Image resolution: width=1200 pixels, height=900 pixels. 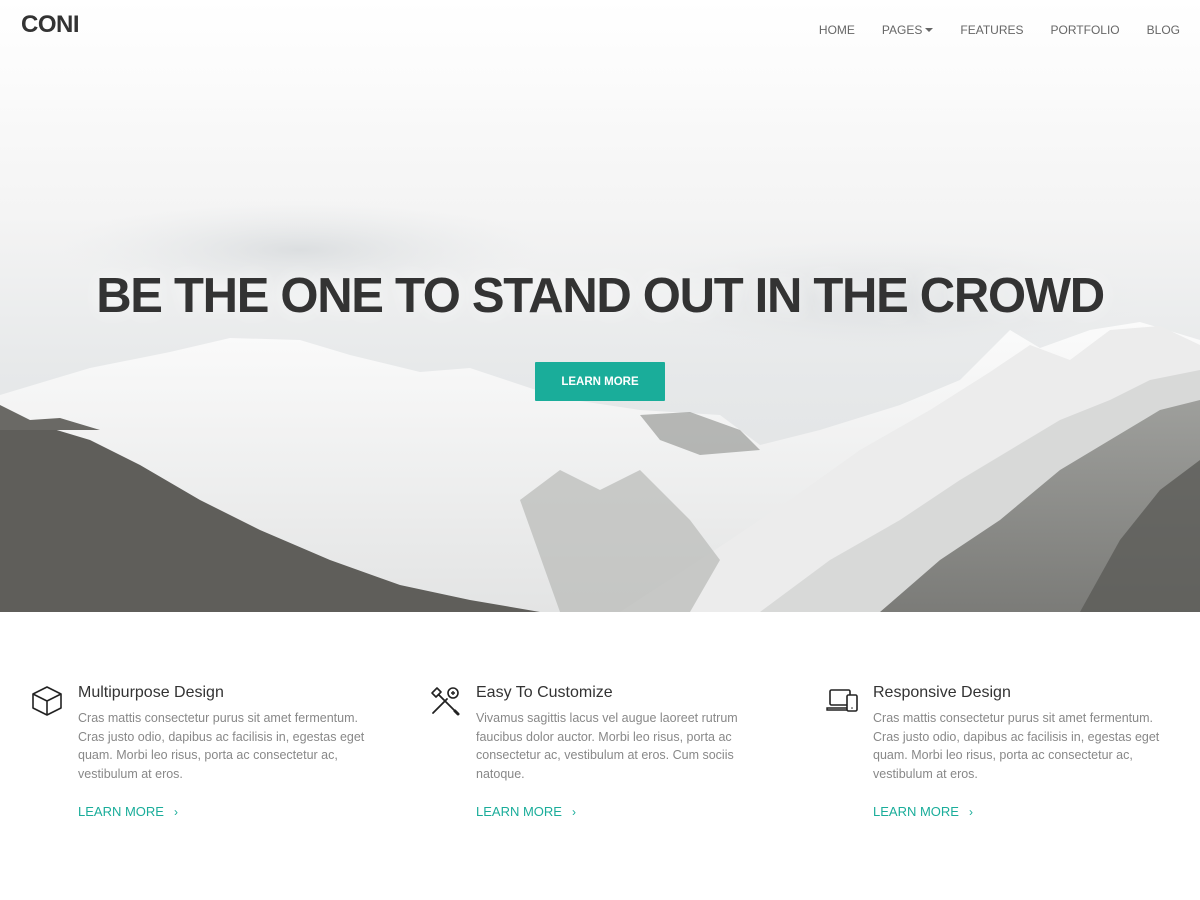 What do you see at coordinates (151, 692) in the screenshot?
I see `feature-title: Multipurpose Design` at bounding box center [151, 692].